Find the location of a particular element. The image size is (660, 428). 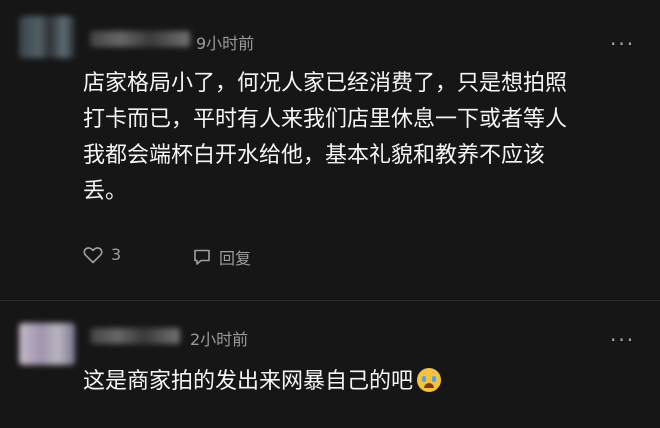

reply-button: 回复 is located at coordinates (222, 257).